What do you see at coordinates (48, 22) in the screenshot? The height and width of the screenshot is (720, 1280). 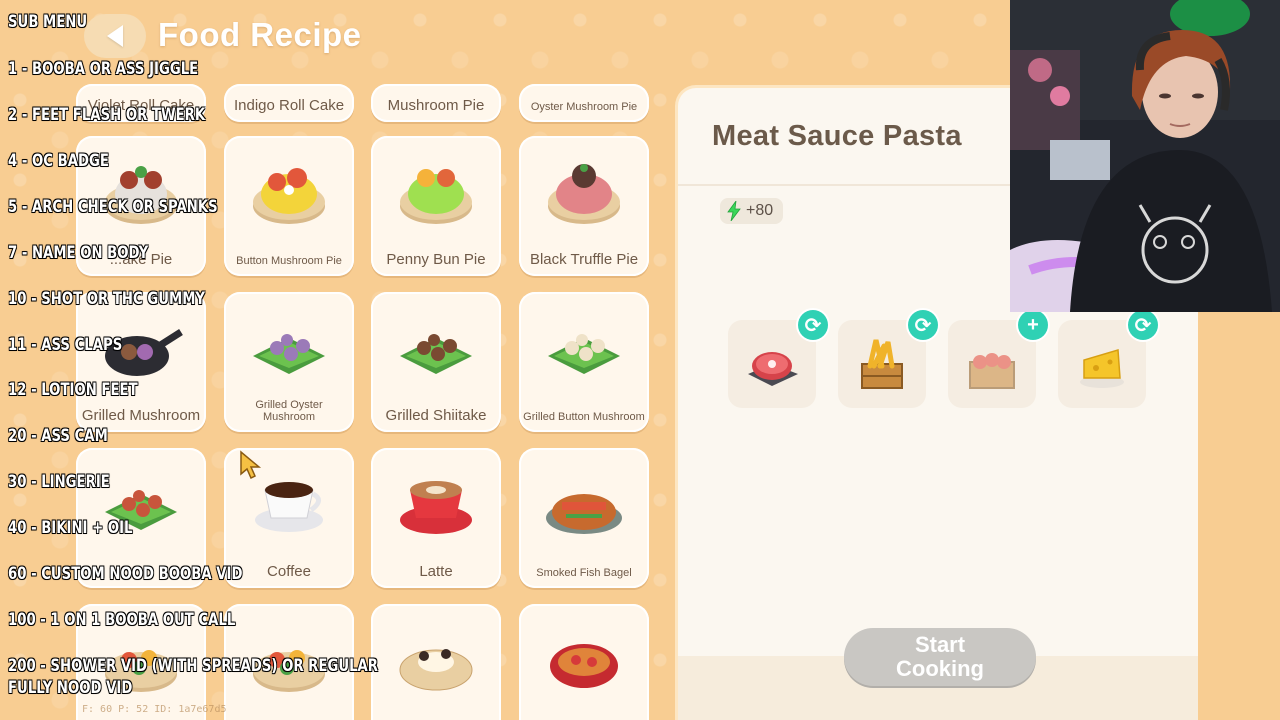 I see `sub-menu-line: SUB MENU` at bounding box center [48, 22].